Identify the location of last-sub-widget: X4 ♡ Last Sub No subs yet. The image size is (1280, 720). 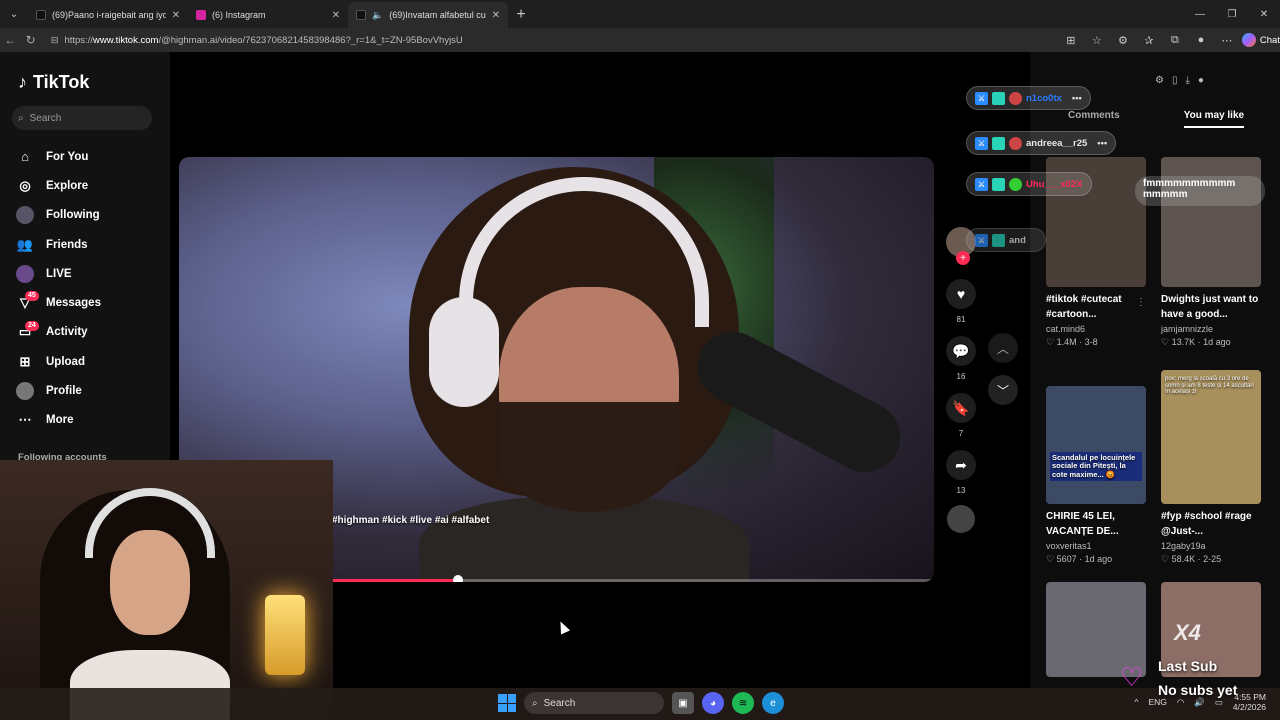
(1193, 662).